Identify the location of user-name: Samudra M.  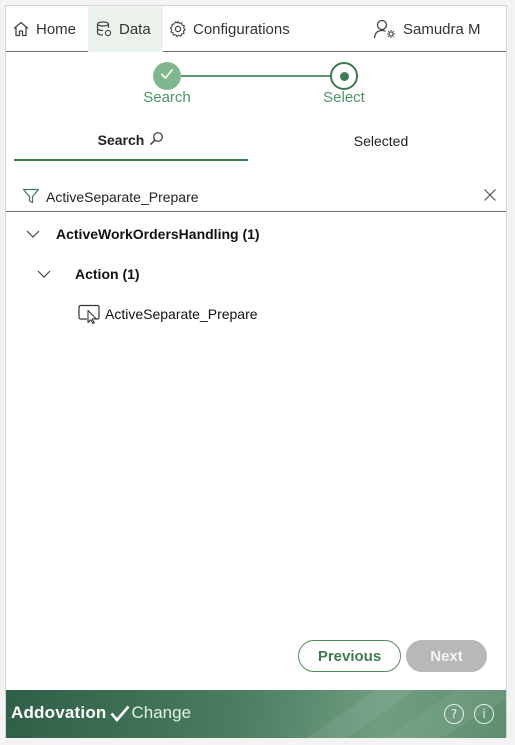
(442, 29).